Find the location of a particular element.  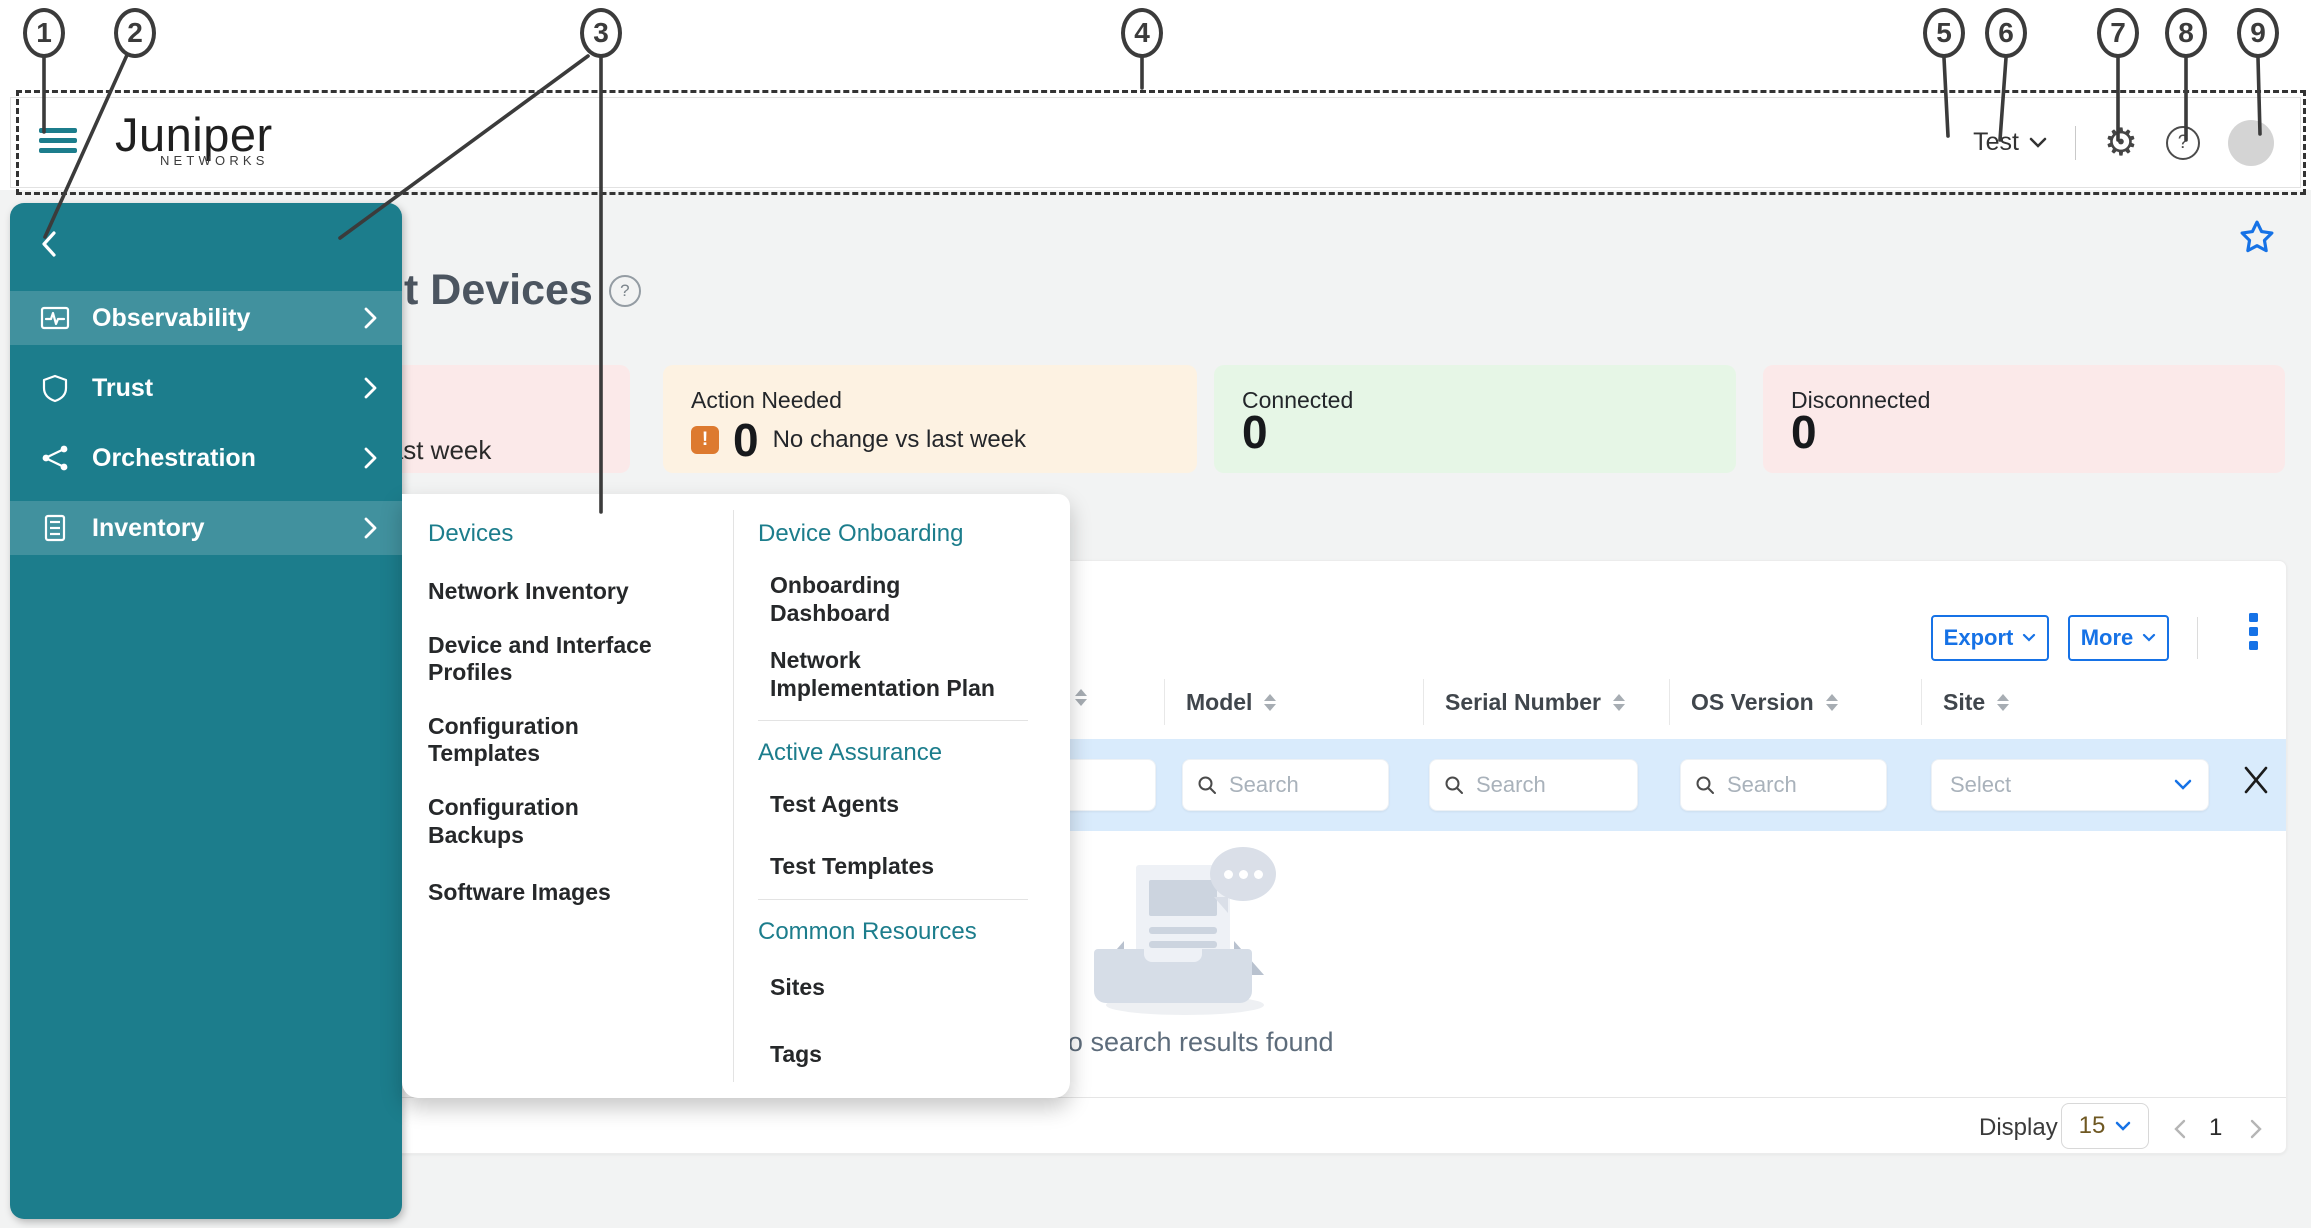

search-input-model is located at coordinates (1285, 785).